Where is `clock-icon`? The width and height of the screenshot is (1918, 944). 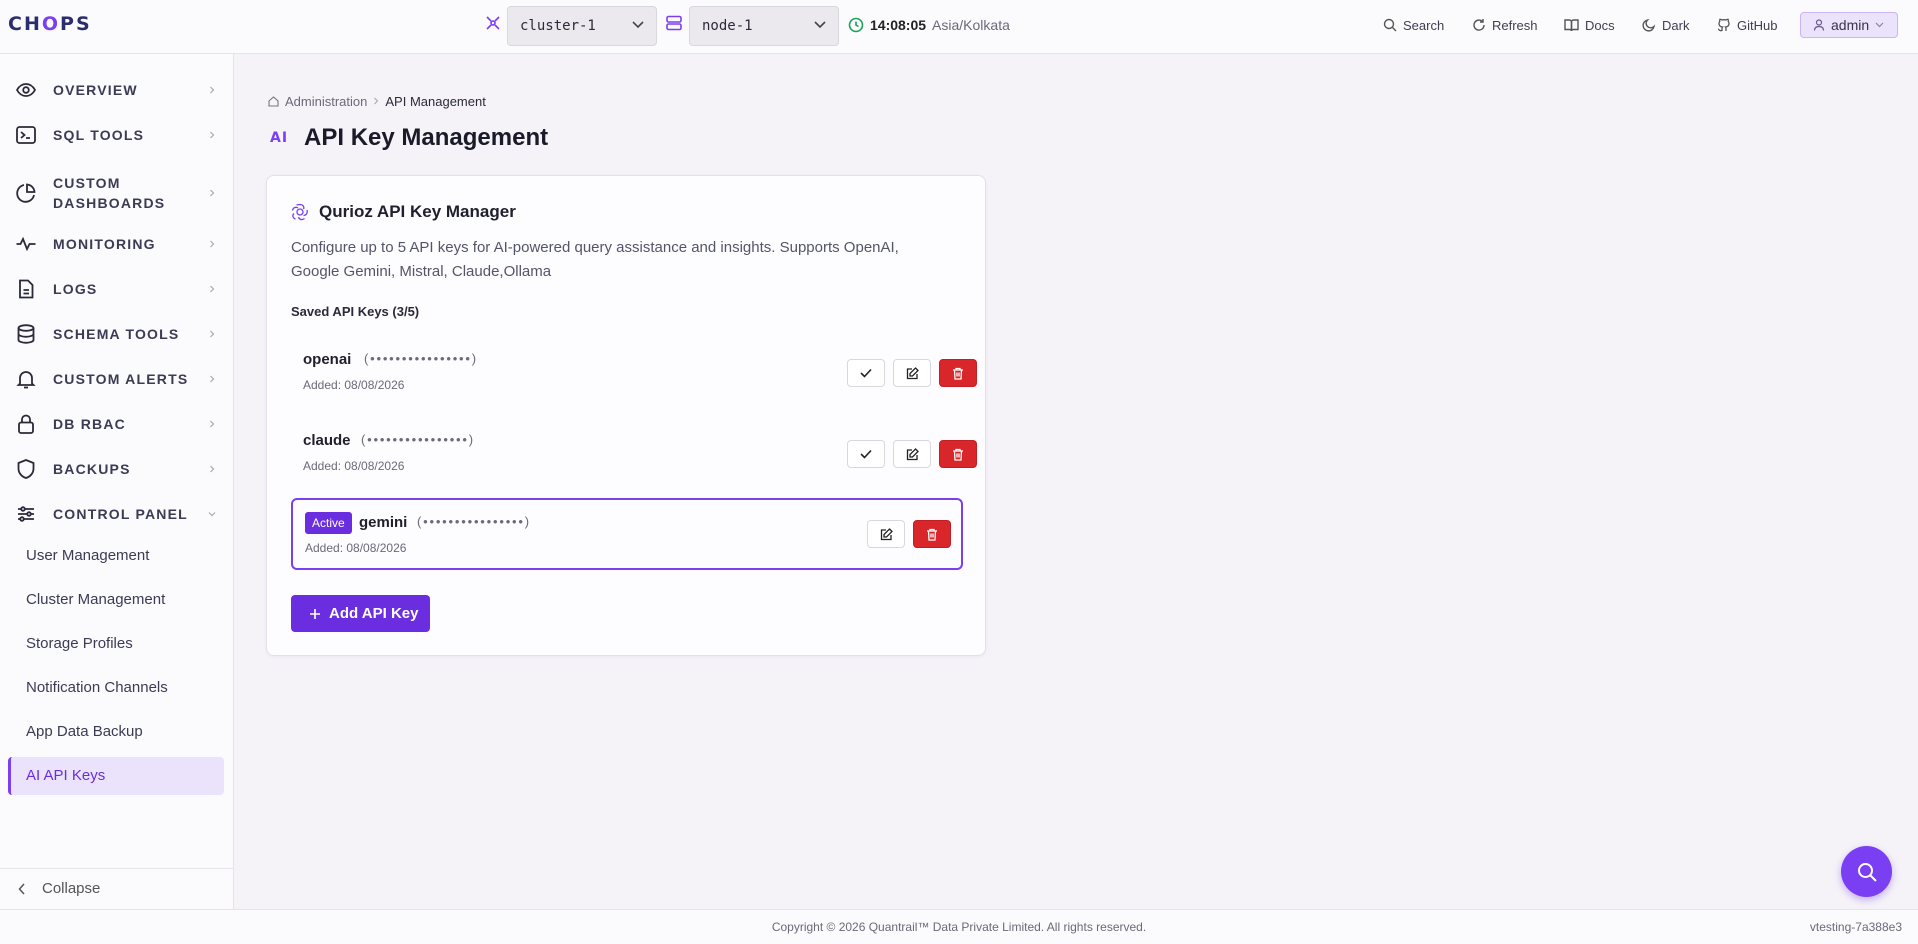 clock-icon is located at coordinates (856, 25).